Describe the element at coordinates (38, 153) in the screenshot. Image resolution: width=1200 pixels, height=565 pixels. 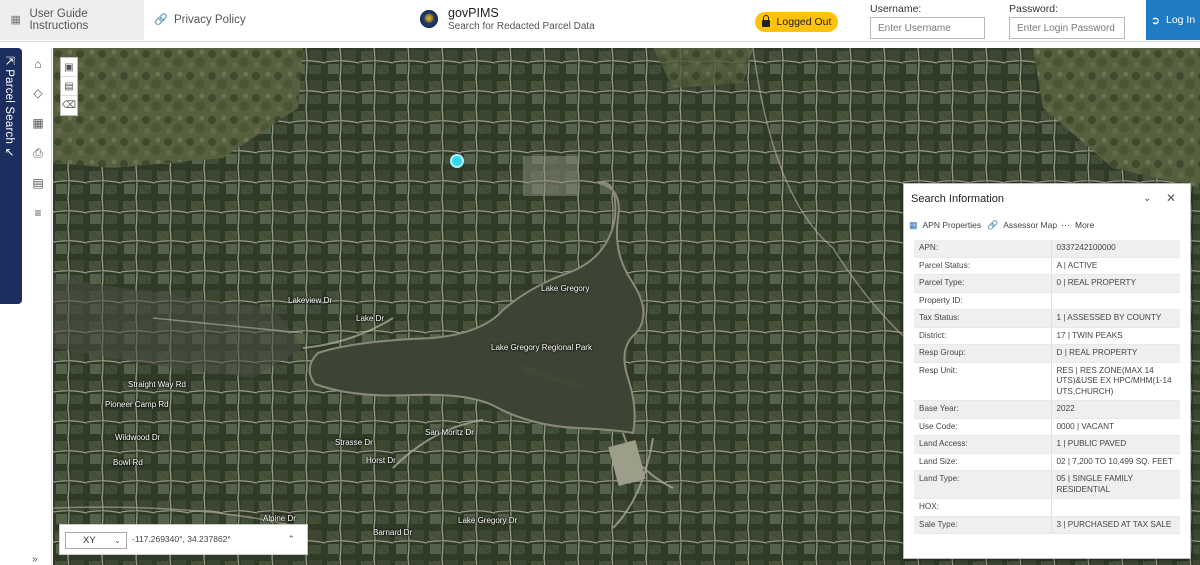
I see `print-icon: ⎙` at that location.